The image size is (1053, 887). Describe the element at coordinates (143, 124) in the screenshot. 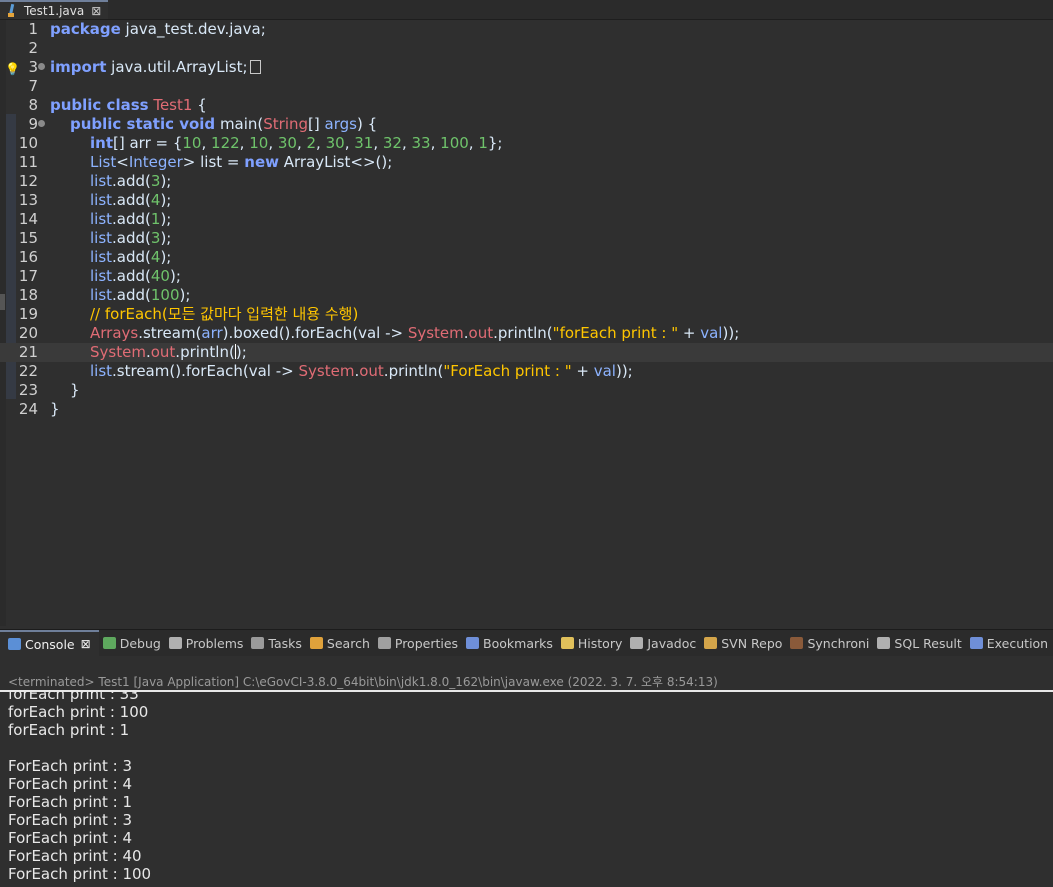

I see `code-token: public static void` at that location.